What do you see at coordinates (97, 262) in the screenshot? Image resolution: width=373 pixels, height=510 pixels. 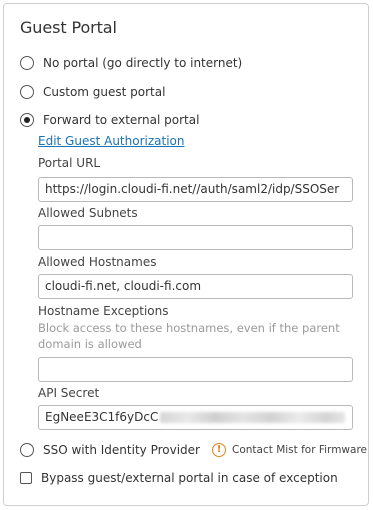 I see `allowed-hostnames-label: Allowed Hostnames` at bounding box center [97, 262].